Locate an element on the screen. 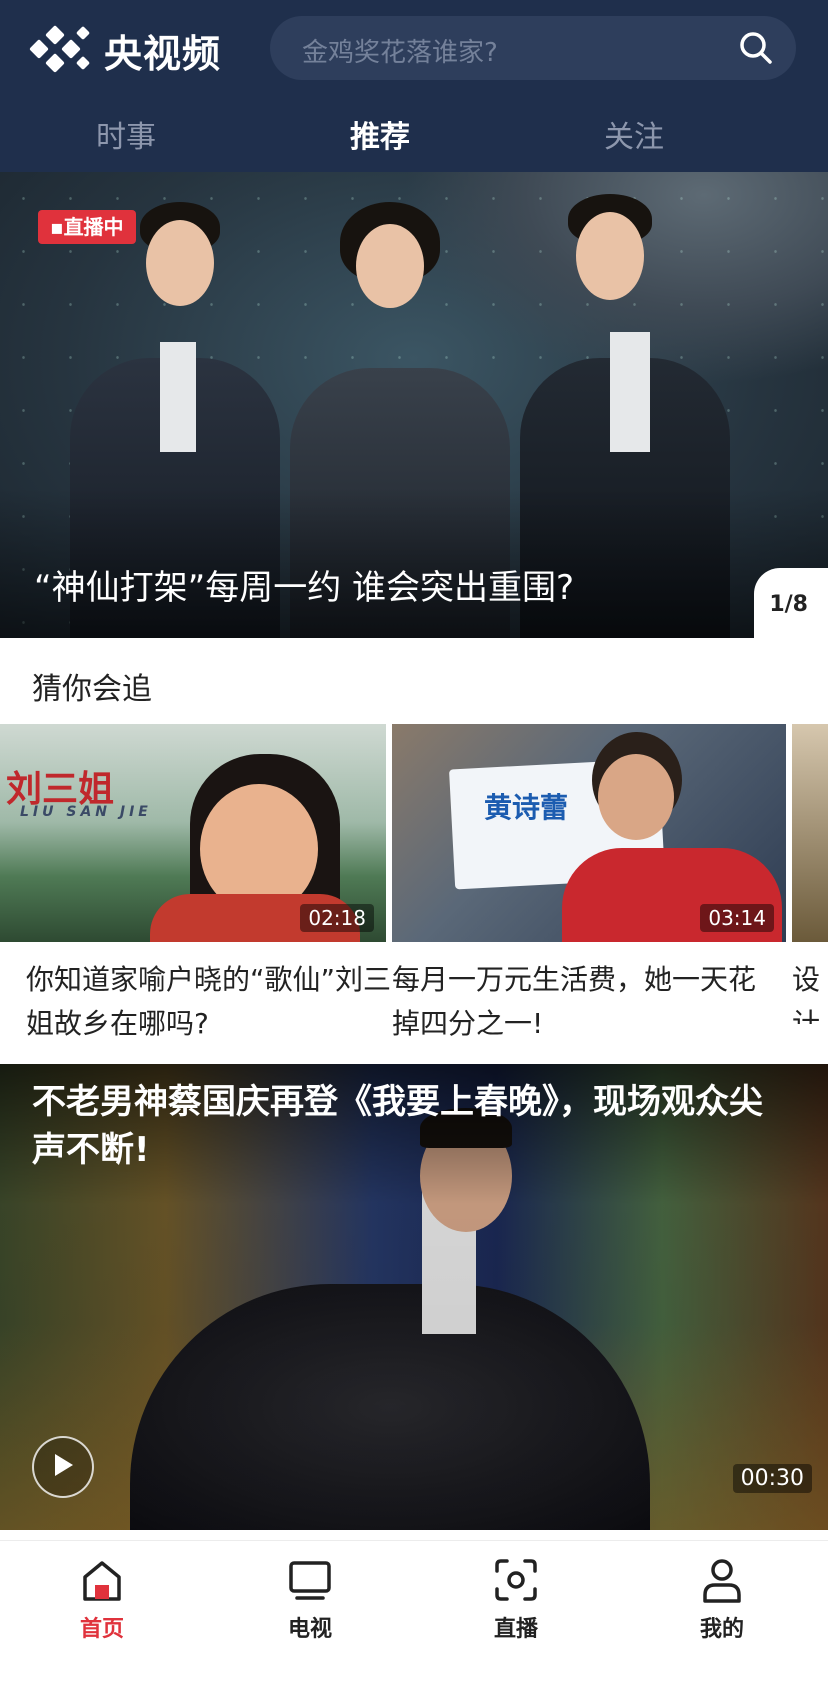 This screenshot has height=1708, width=828. app-logo: 央视频 is located at coordinates (125, 50).